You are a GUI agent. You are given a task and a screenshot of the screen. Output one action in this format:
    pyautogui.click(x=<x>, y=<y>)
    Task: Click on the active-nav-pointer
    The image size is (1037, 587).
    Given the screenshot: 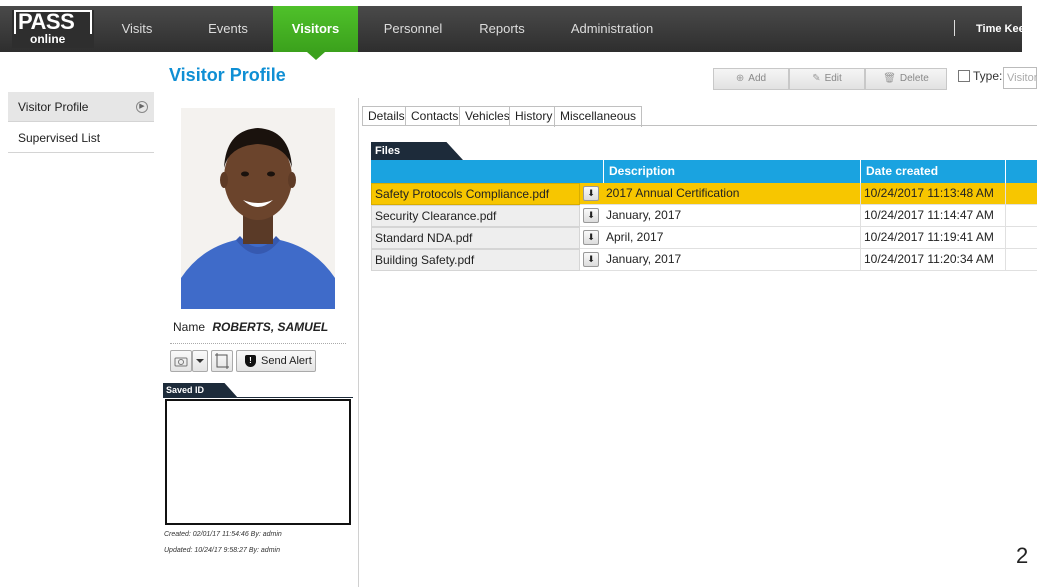 What is the action you would take?
    pyautogui.click(x=316, y=56)
    